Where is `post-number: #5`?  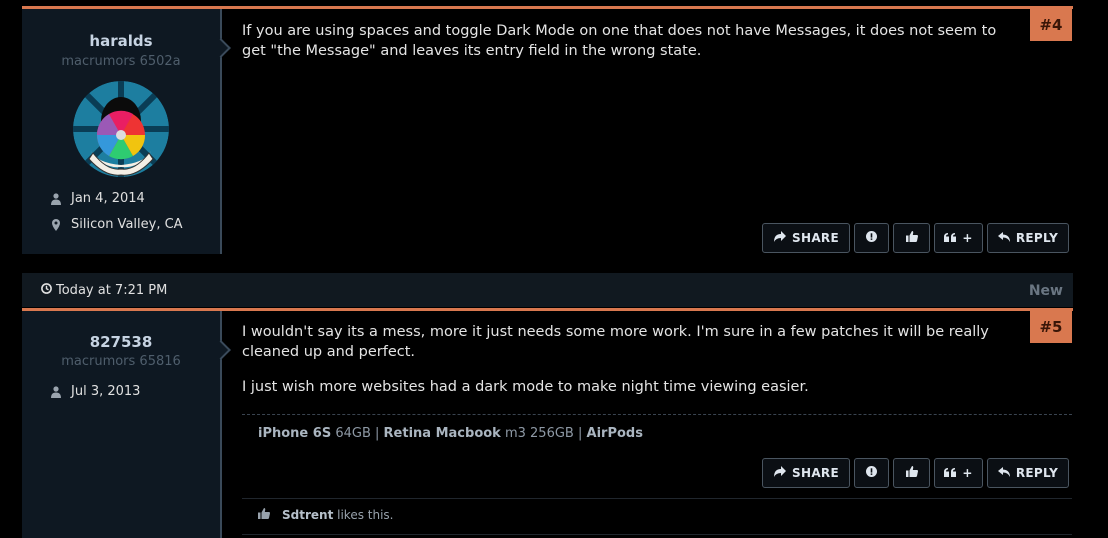 post-number: #5 is located at coordinates (1051, 327).